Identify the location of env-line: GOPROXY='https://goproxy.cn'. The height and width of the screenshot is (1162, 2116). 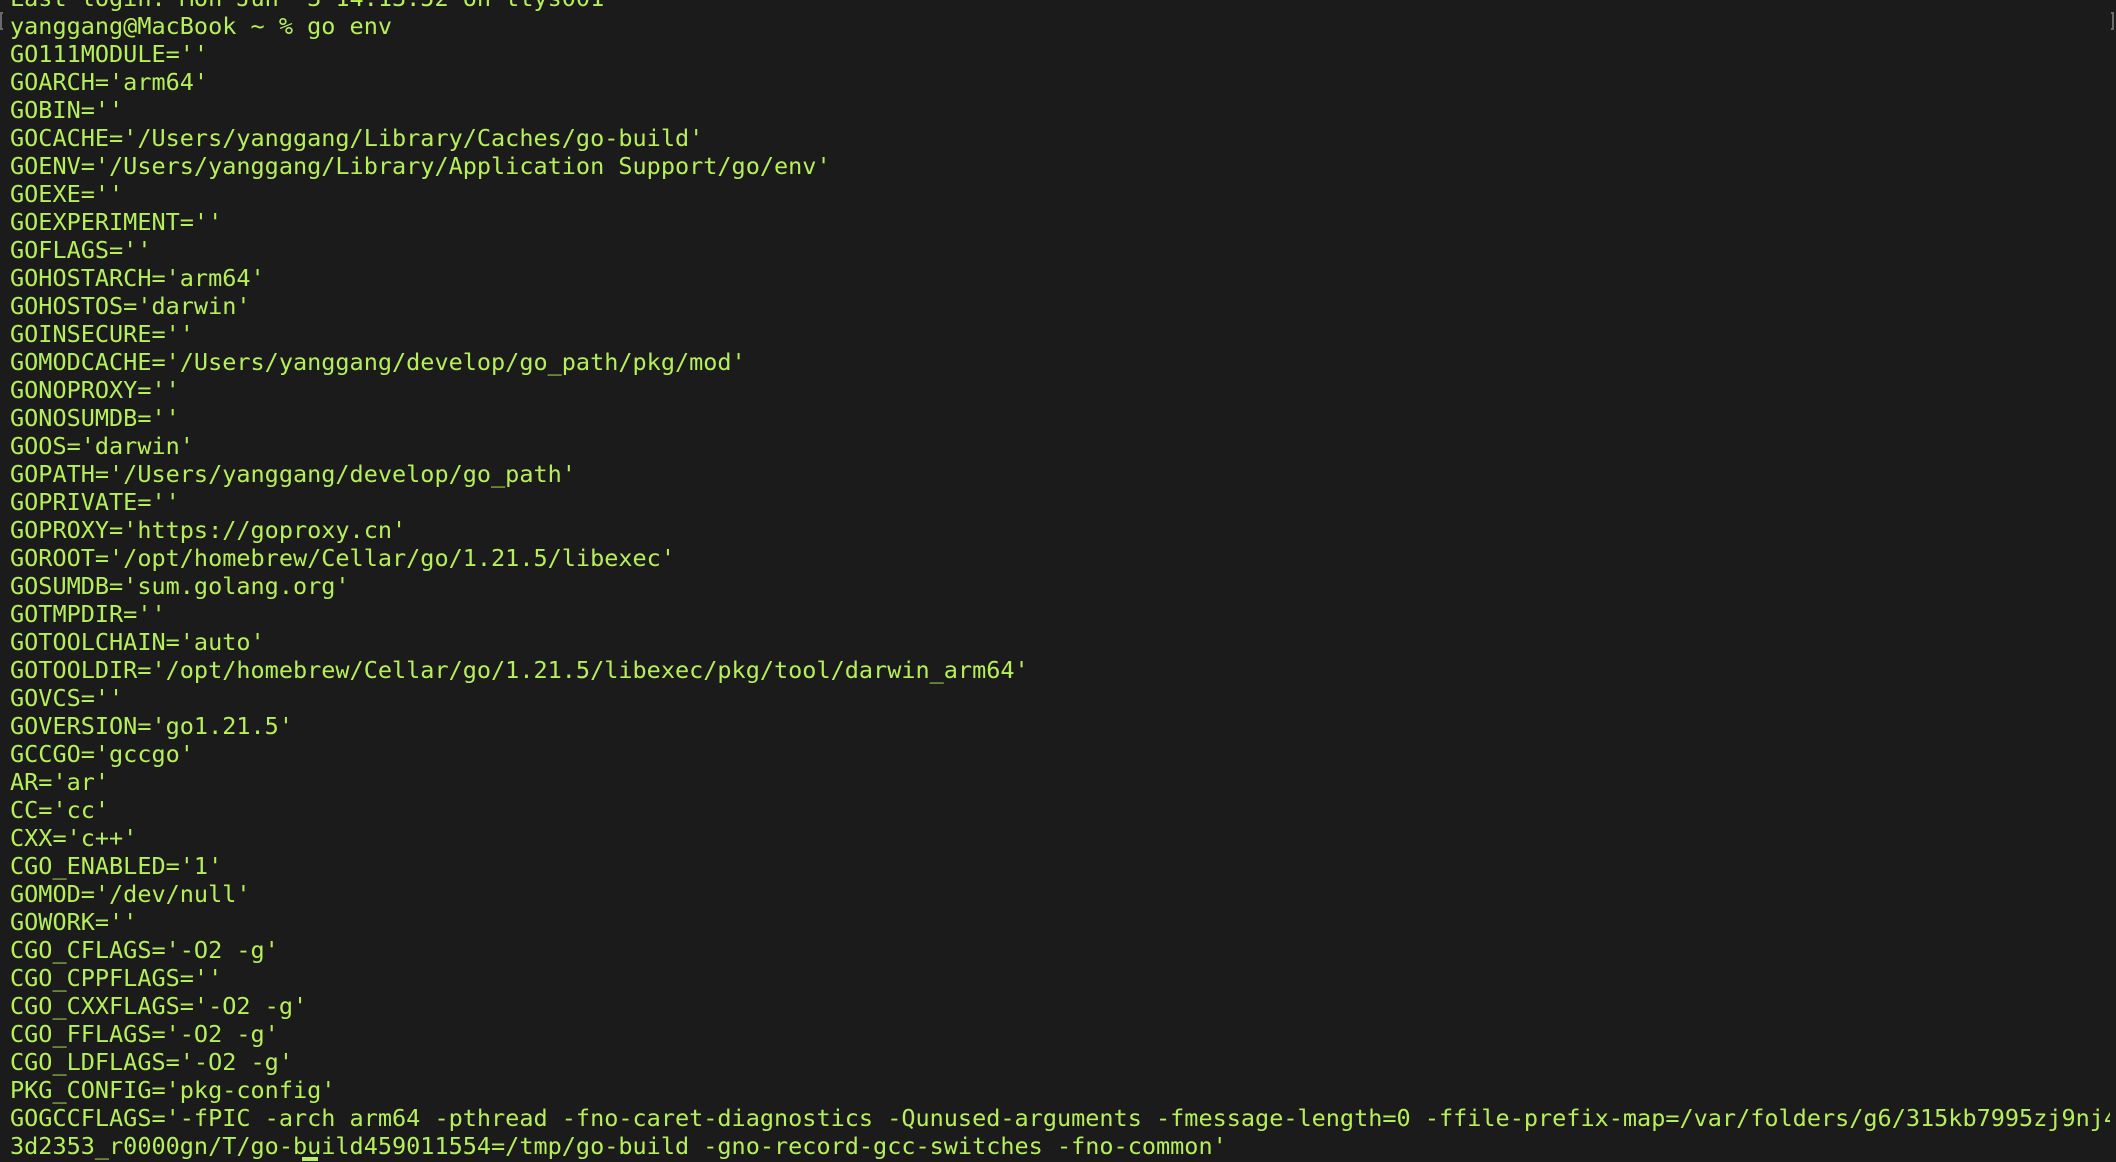
(208, 530).